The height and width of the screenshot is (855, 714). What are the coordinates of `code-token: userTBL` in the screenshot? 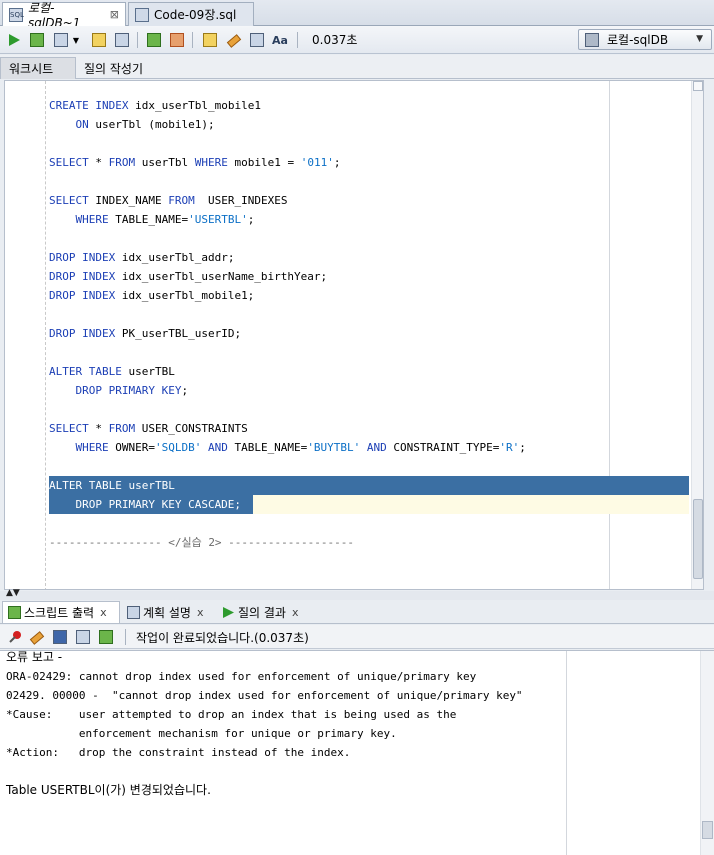 It's located at (148, 371).